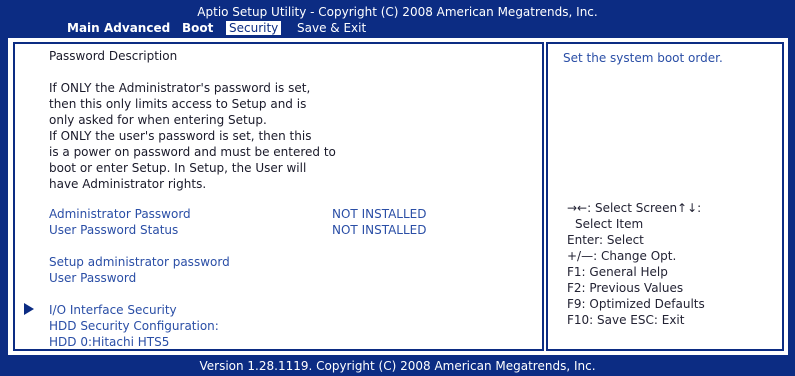 The image size is (795, 376). What do you see at coordinates (331, 28) in the screenshot?
I see `tab-save-exit: Save & Exit` at bounding box center [331, 28].